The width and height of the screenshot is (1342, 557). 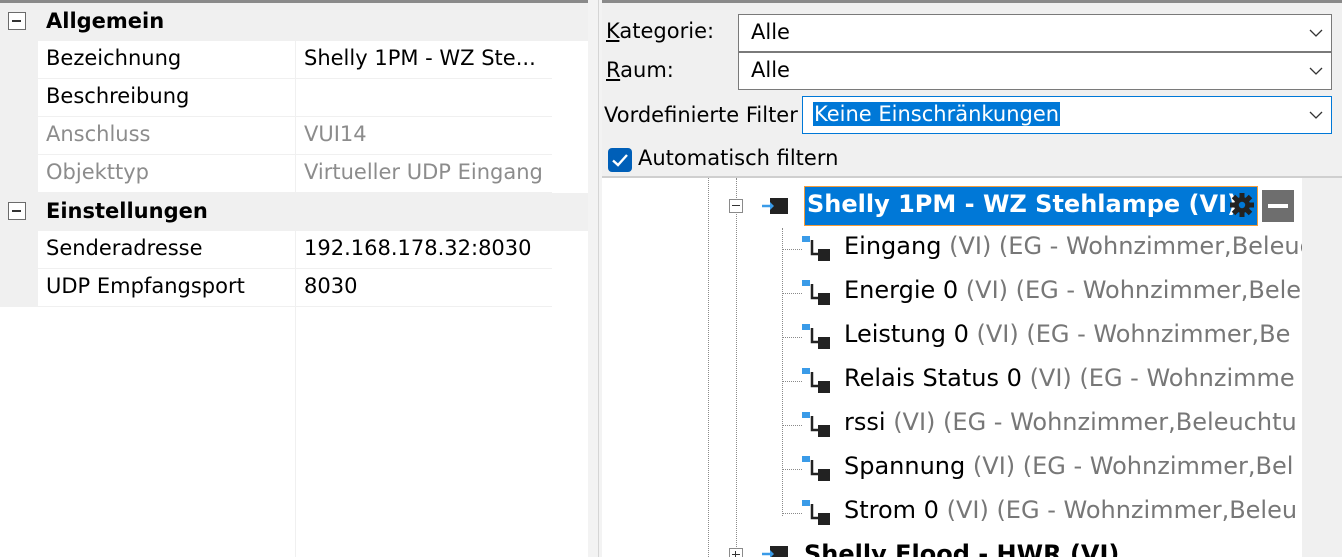 What do you see at coordinates (1035, 33) in the screenshot?
I see `category-filter-dropdown: Alle` at bounding box center [1035, 33].